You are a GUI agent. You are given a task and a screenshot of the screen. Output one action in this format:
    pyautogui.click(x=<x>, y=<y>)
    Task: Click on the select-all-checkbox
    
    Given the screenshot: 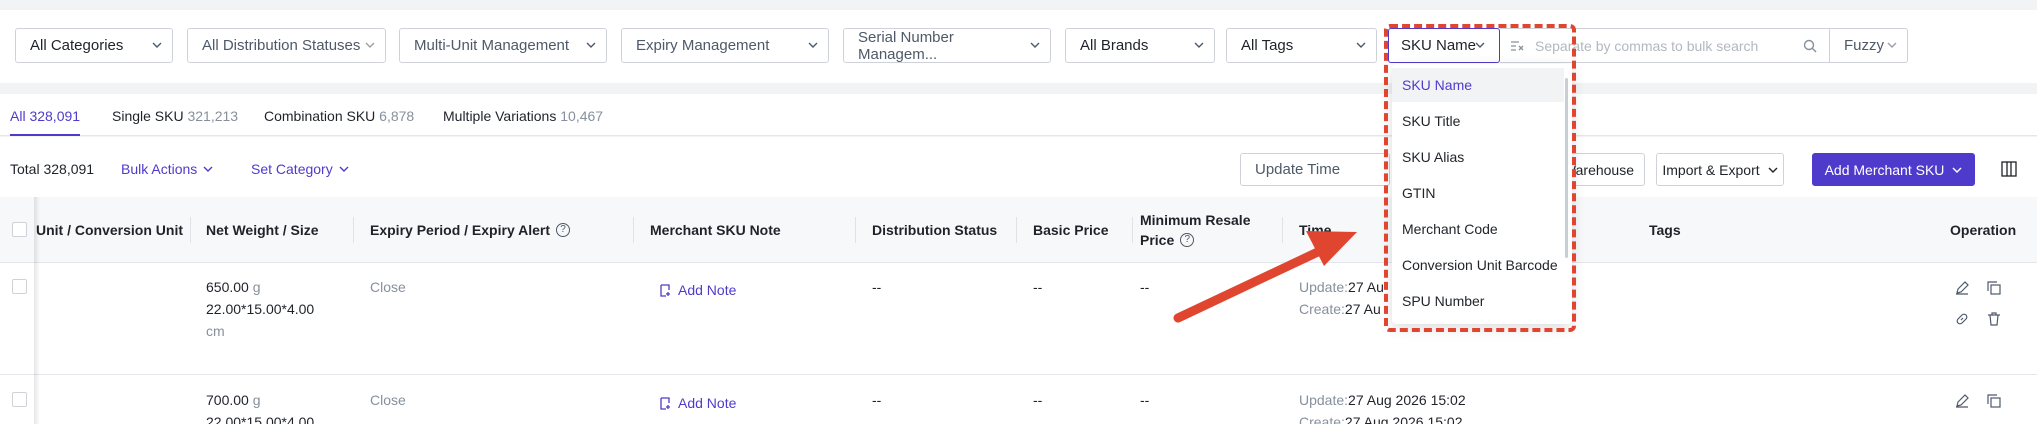 What is the action you would take?
    pyautogui.click(x=19, y=229)
    